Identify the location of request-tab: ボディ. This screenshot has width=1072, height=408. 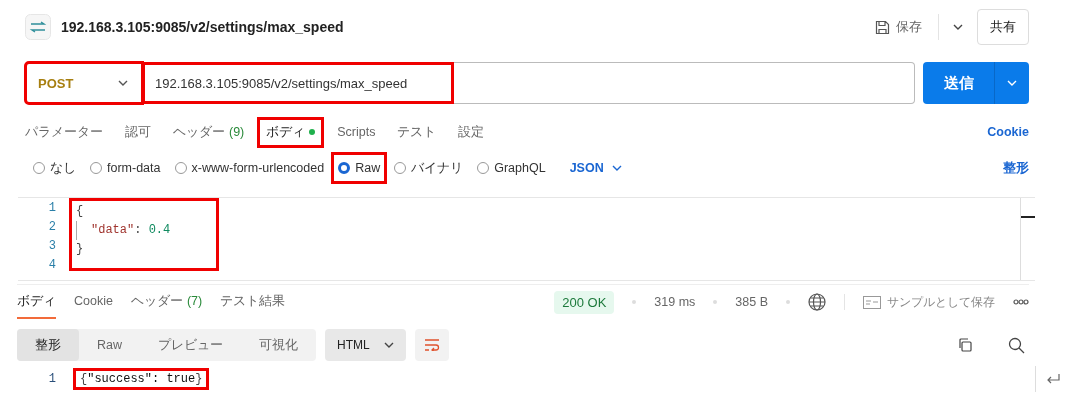
(291, 132).